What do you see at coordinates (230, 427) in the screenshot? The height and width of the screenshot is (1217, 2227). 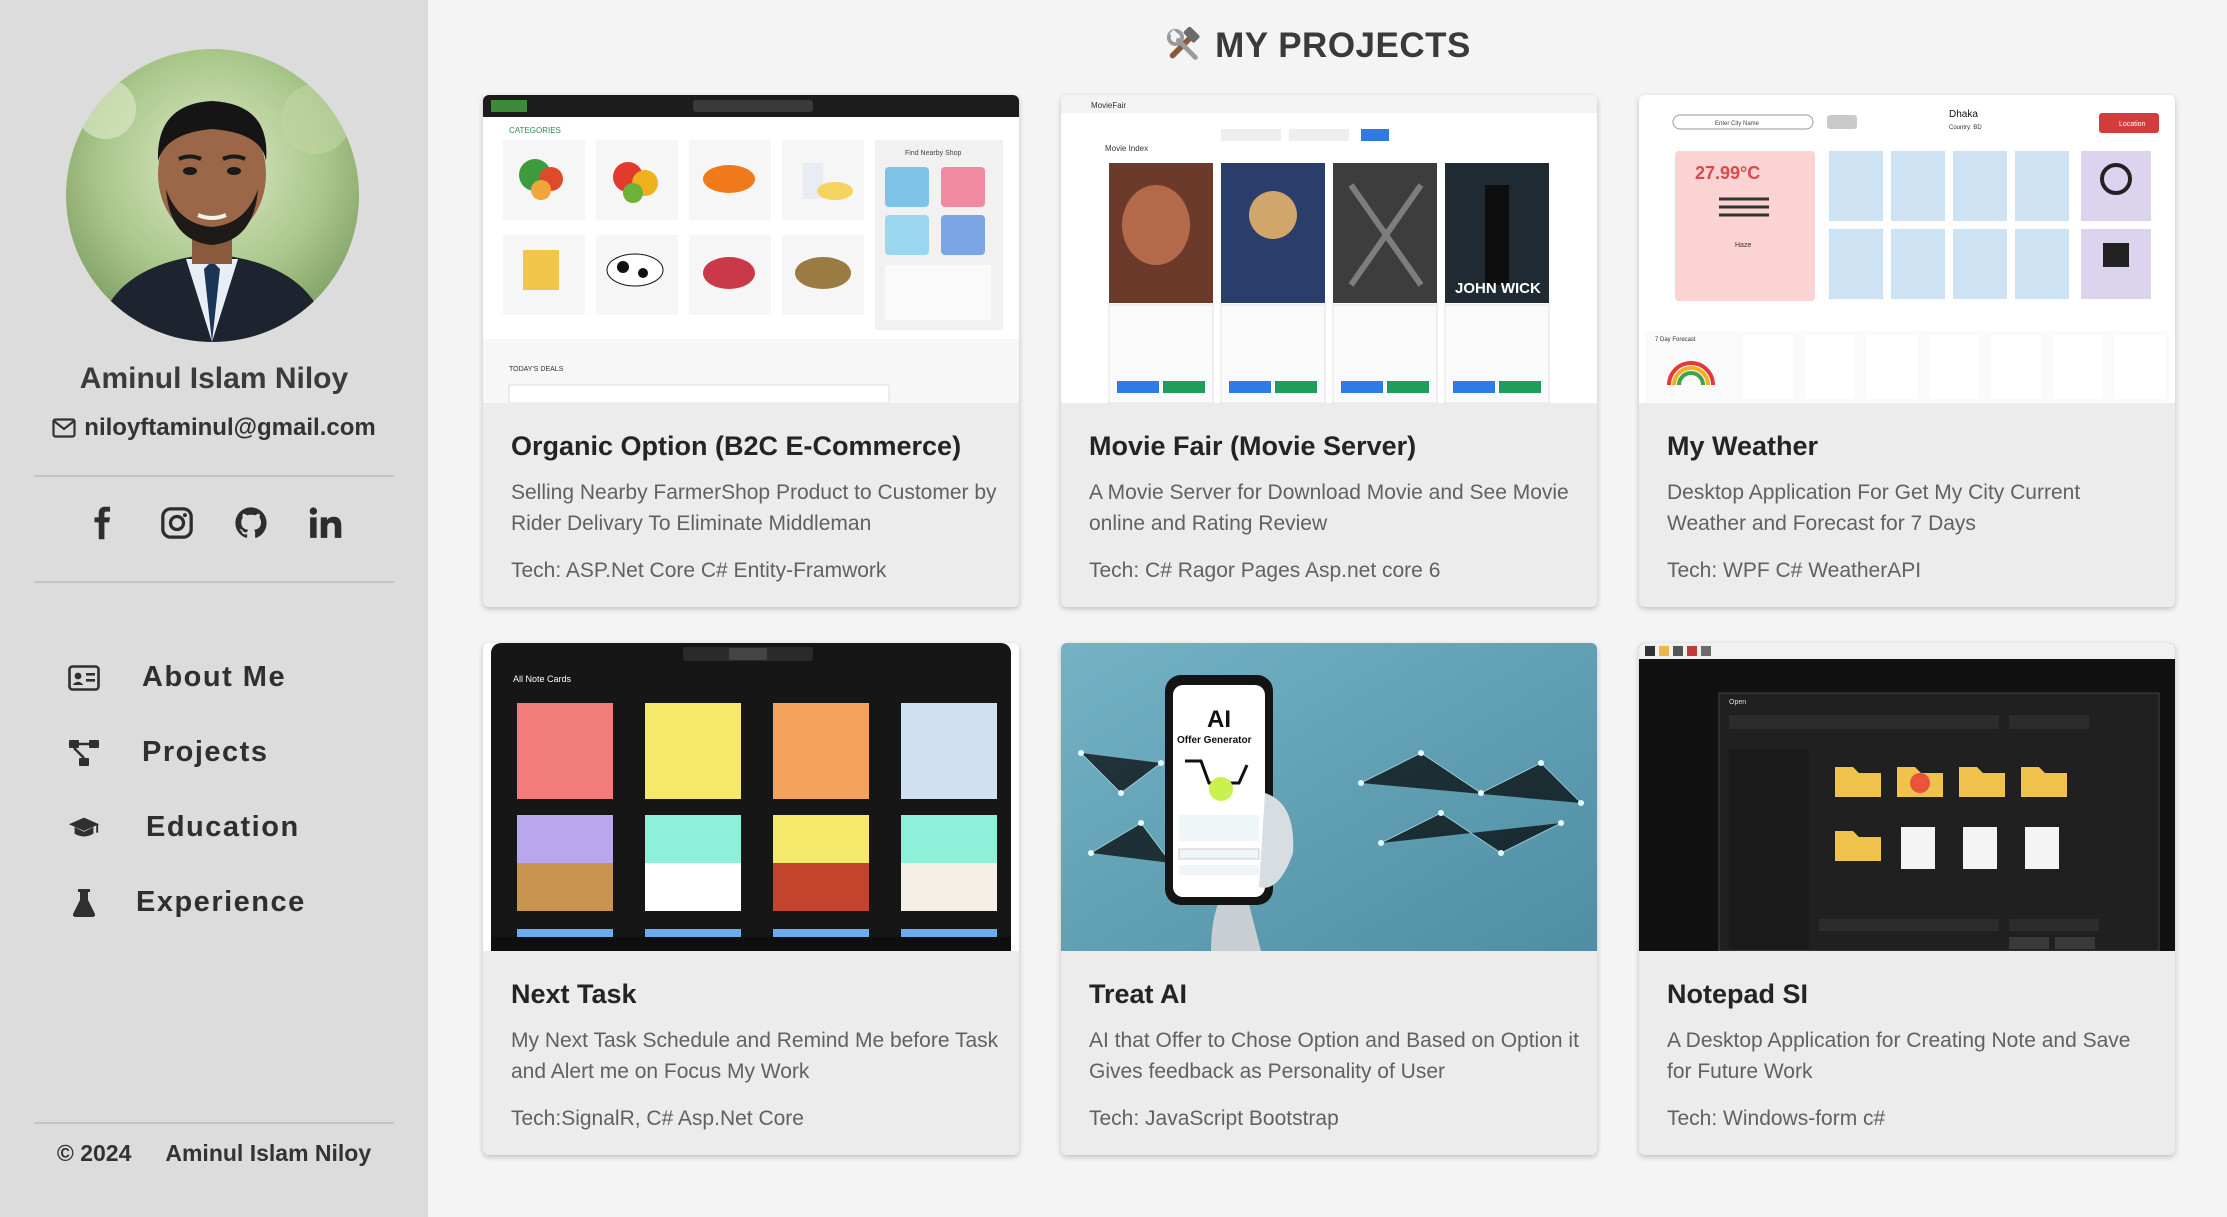 I see `email-text: niloyftaminul@gmail.com` at bounding box center [230, 427].